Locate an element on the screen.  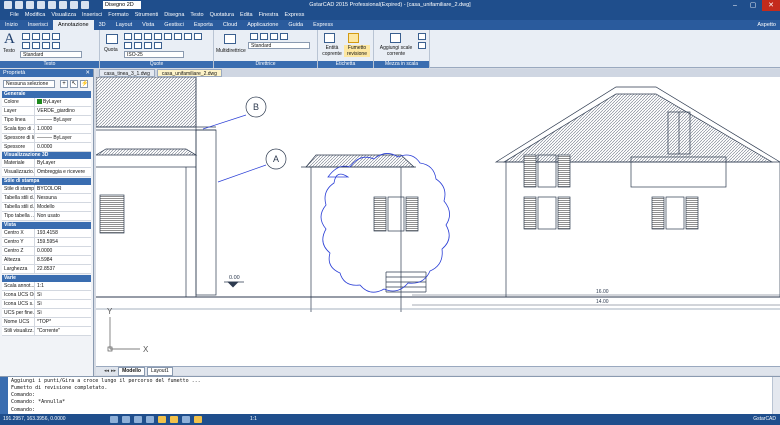
tolerance-icon is located at coordinates (138, 45).